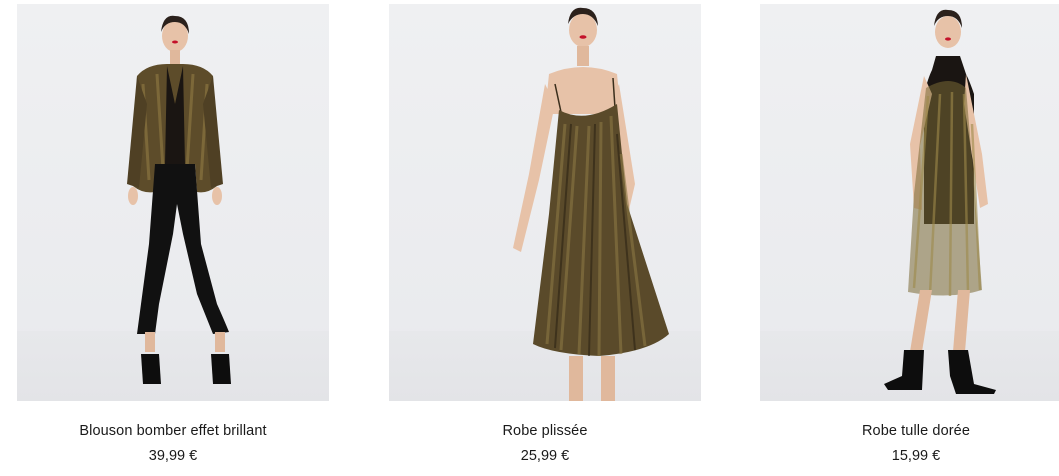  I want to click on product-name: Robe plissée, so click(545, 431).